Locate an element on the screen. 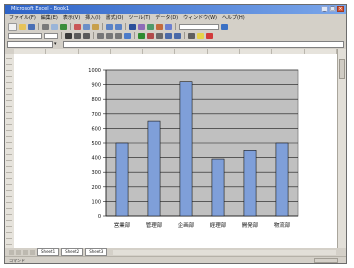  redo-icon is located at coordinates (118, 26).